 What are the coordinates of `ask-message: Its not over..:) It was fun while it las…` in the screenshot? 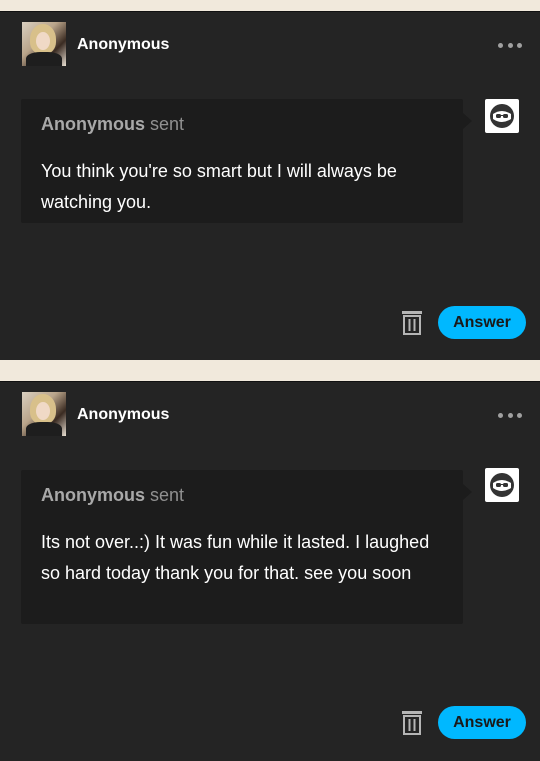 It's located at (235, 557).